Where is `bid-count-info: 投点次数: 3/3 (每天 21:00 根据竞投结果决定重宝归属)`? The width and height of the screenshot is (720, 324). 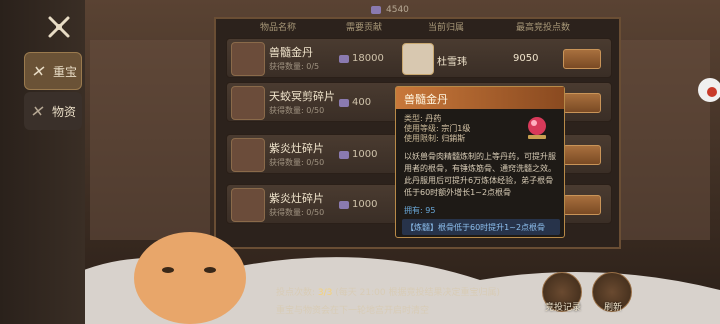
bid-count-info: 投点次数: 3/3 (每天 21:00 根据竞投结果决定重宝归属) is located at coordinates (388, 291).